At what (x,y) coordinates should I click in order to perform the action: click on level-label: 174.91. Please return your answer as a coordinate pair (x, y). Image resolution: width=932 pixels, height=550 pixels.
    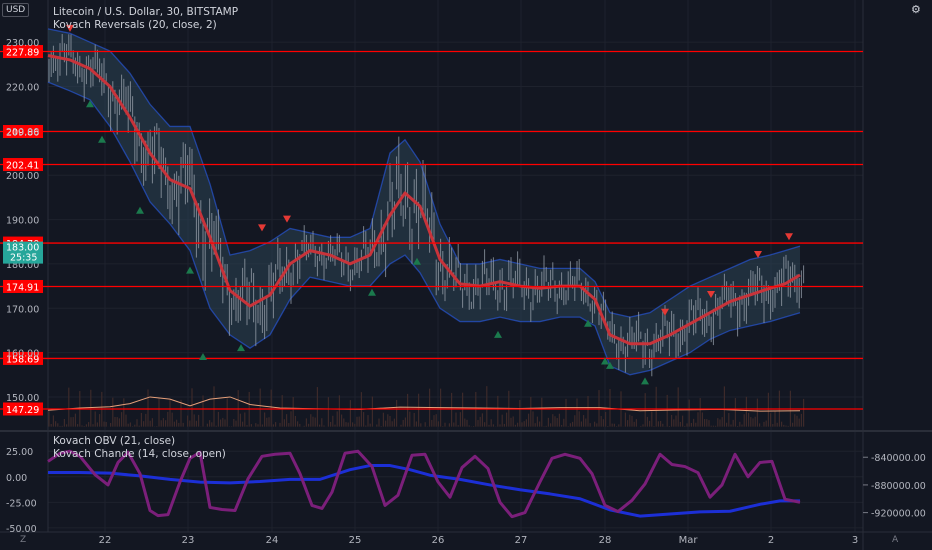
    Looking at the image, I should click on (22, 287).